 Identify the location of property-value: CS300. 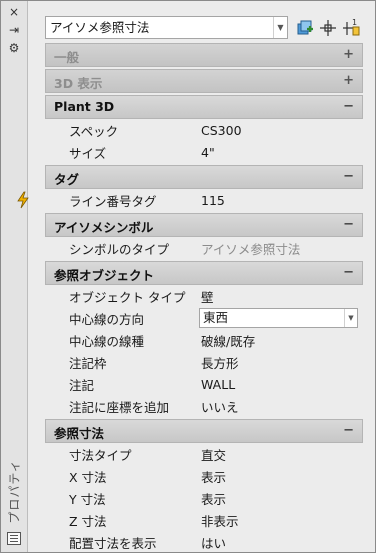
(281, 130).